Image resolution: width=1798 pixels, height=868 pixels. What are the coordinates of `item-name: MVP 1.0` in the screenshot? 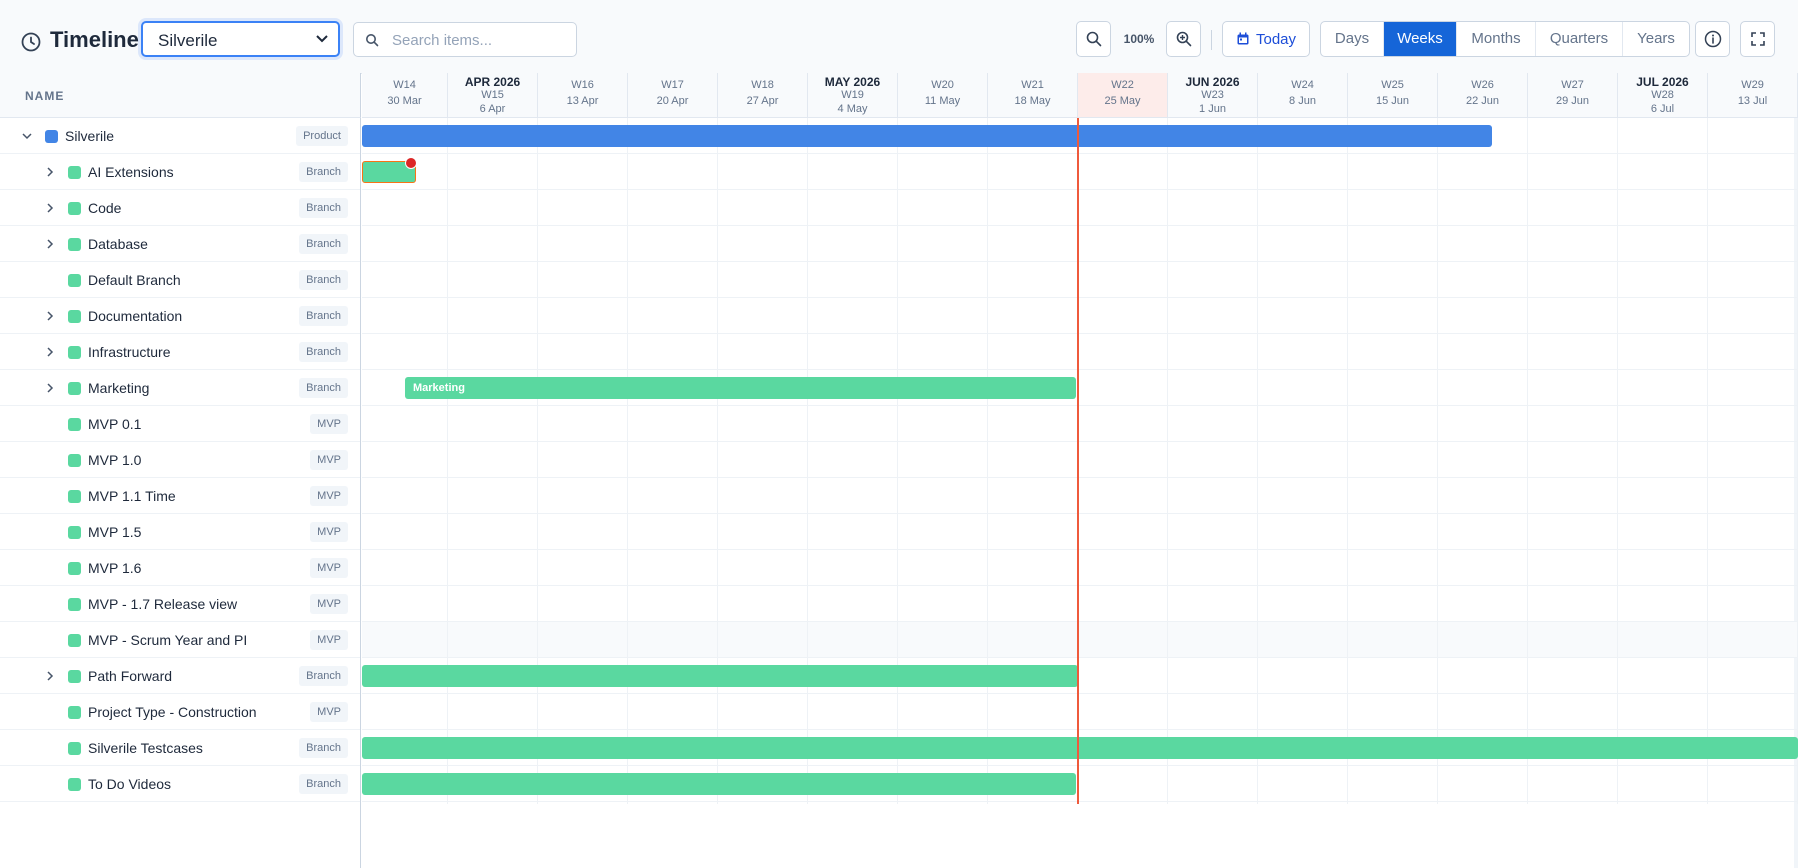 It's located at (115, 460).